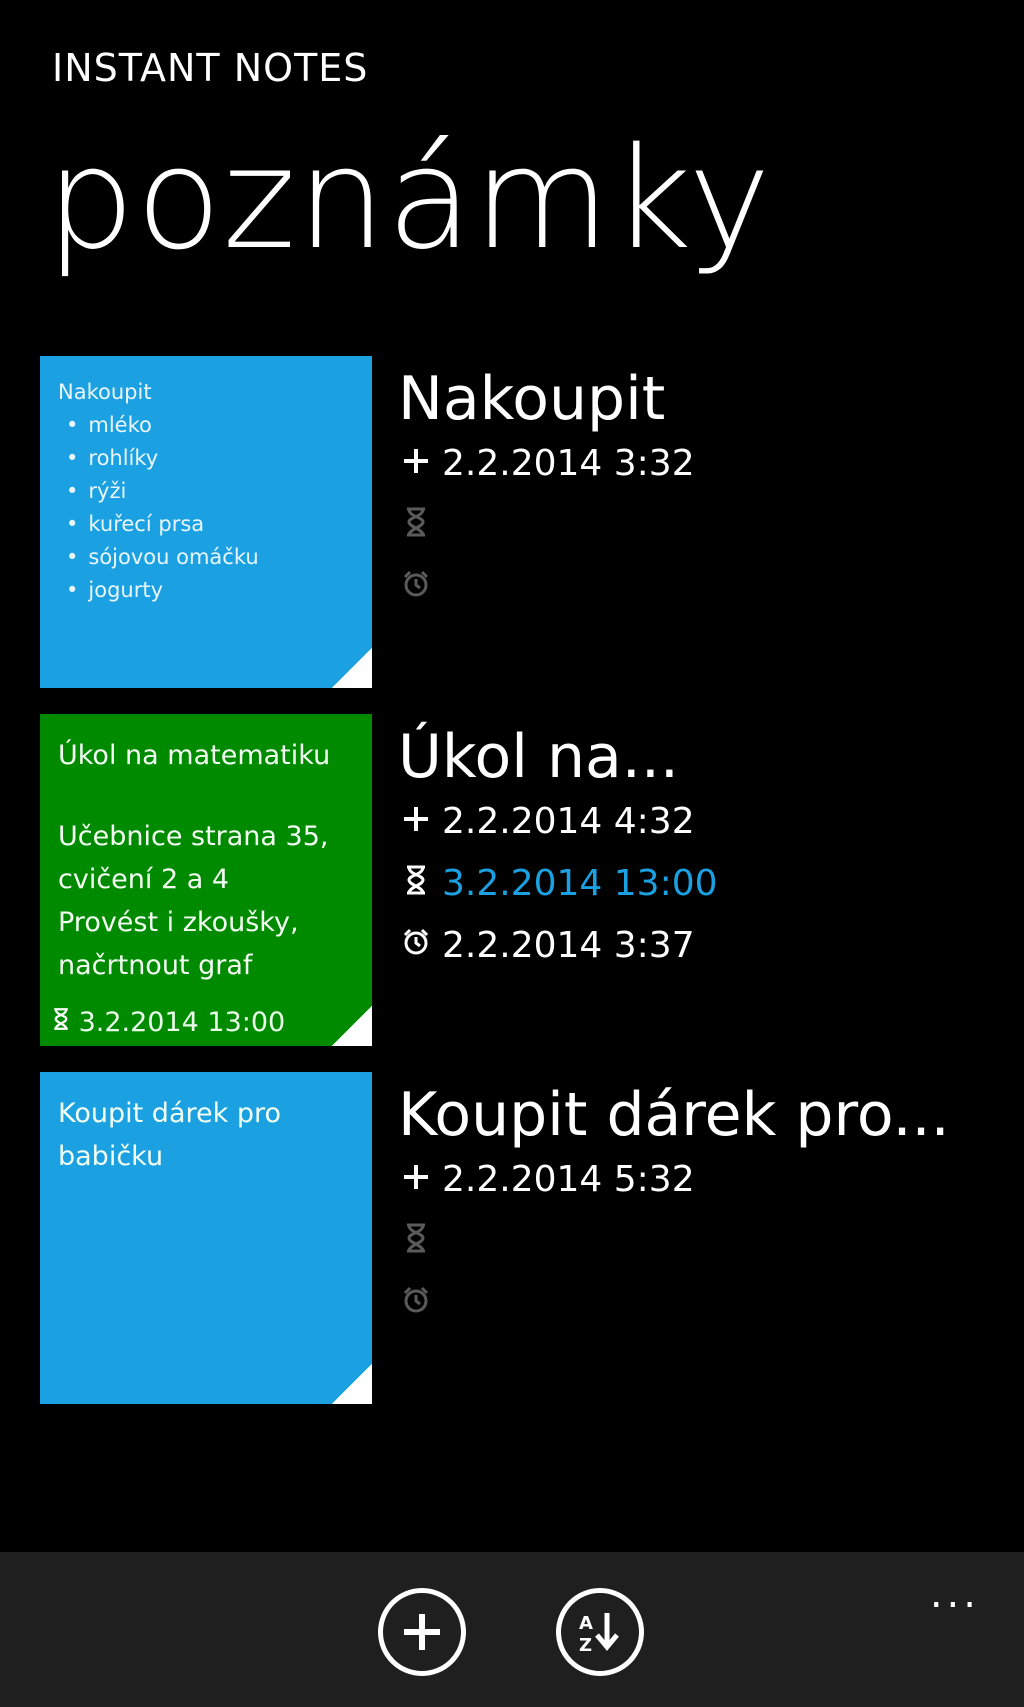  What do you see at coordinates (144, 879) in the screenshot?
I see `card-text-line: cvičení 2 a 4` at bounding box center [144, 879].